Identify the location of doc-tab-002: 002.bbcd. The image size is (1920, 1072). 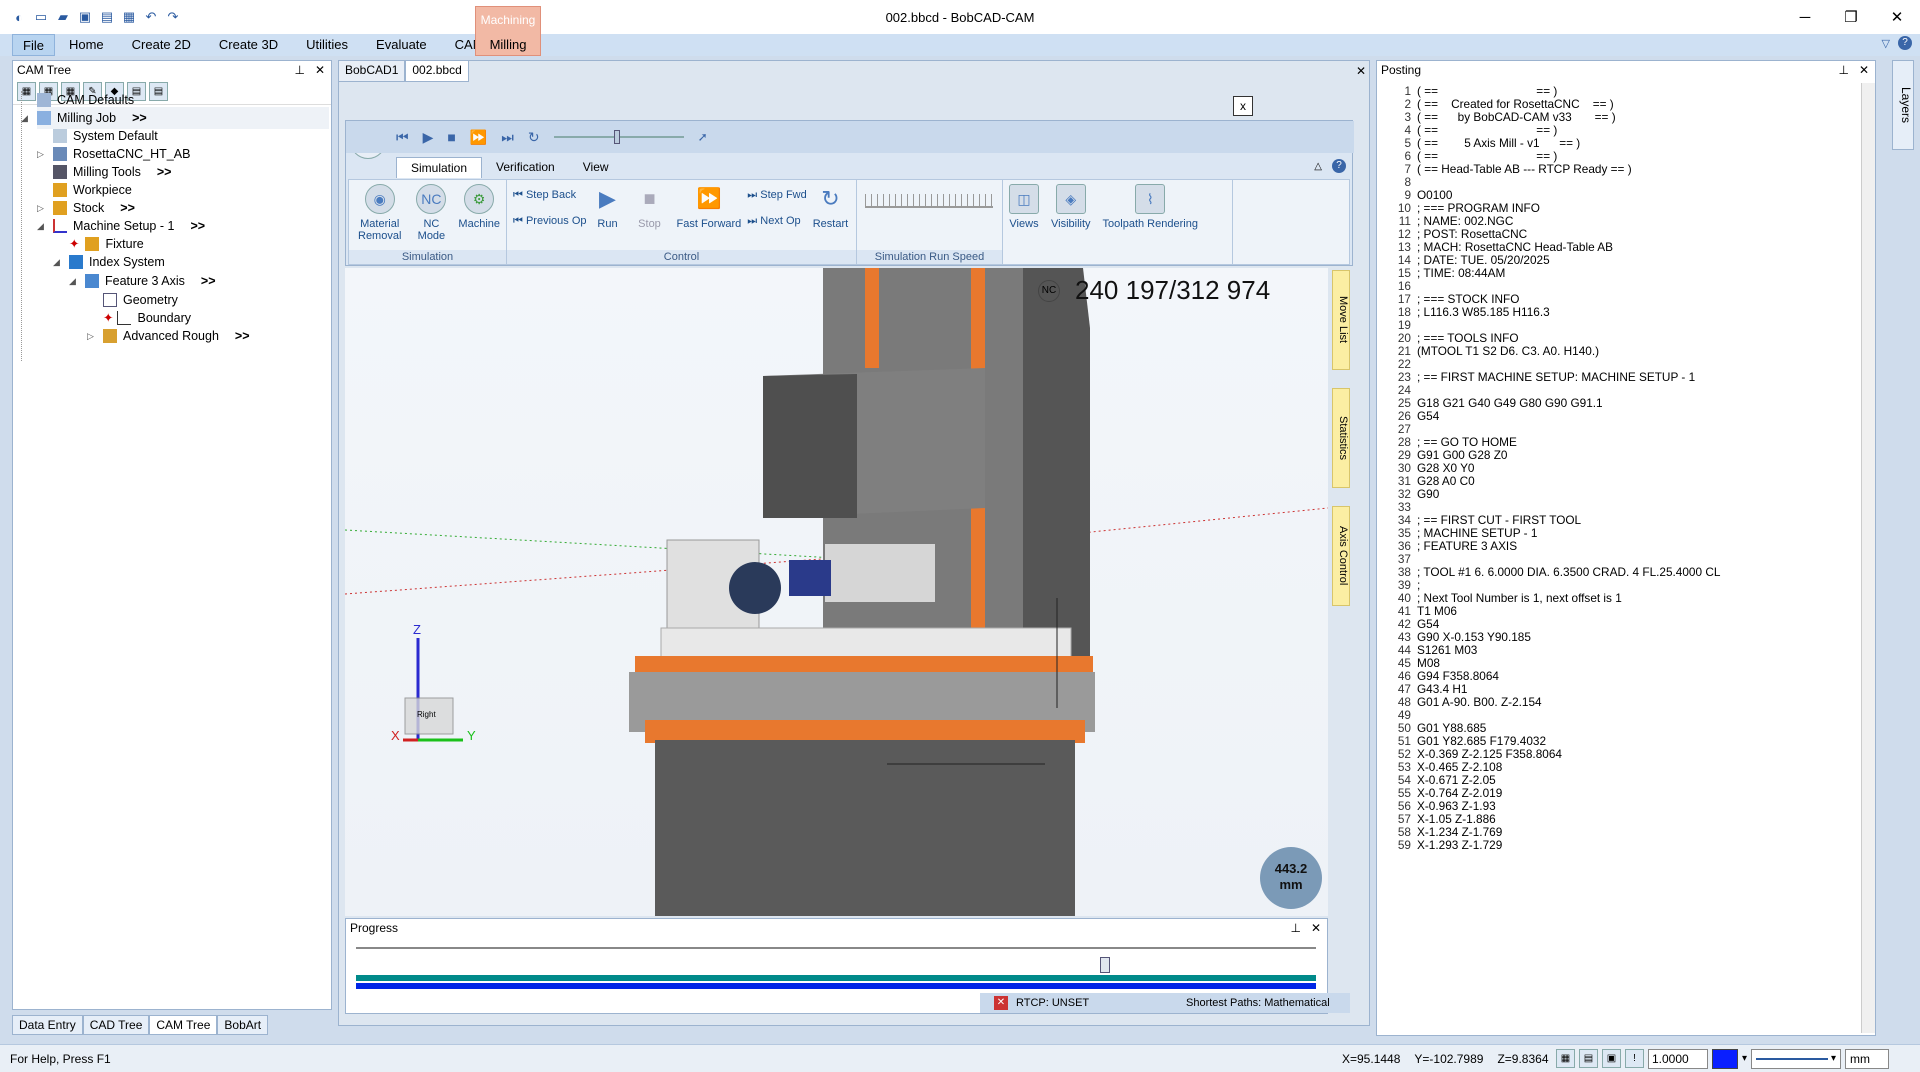
(437, 71).